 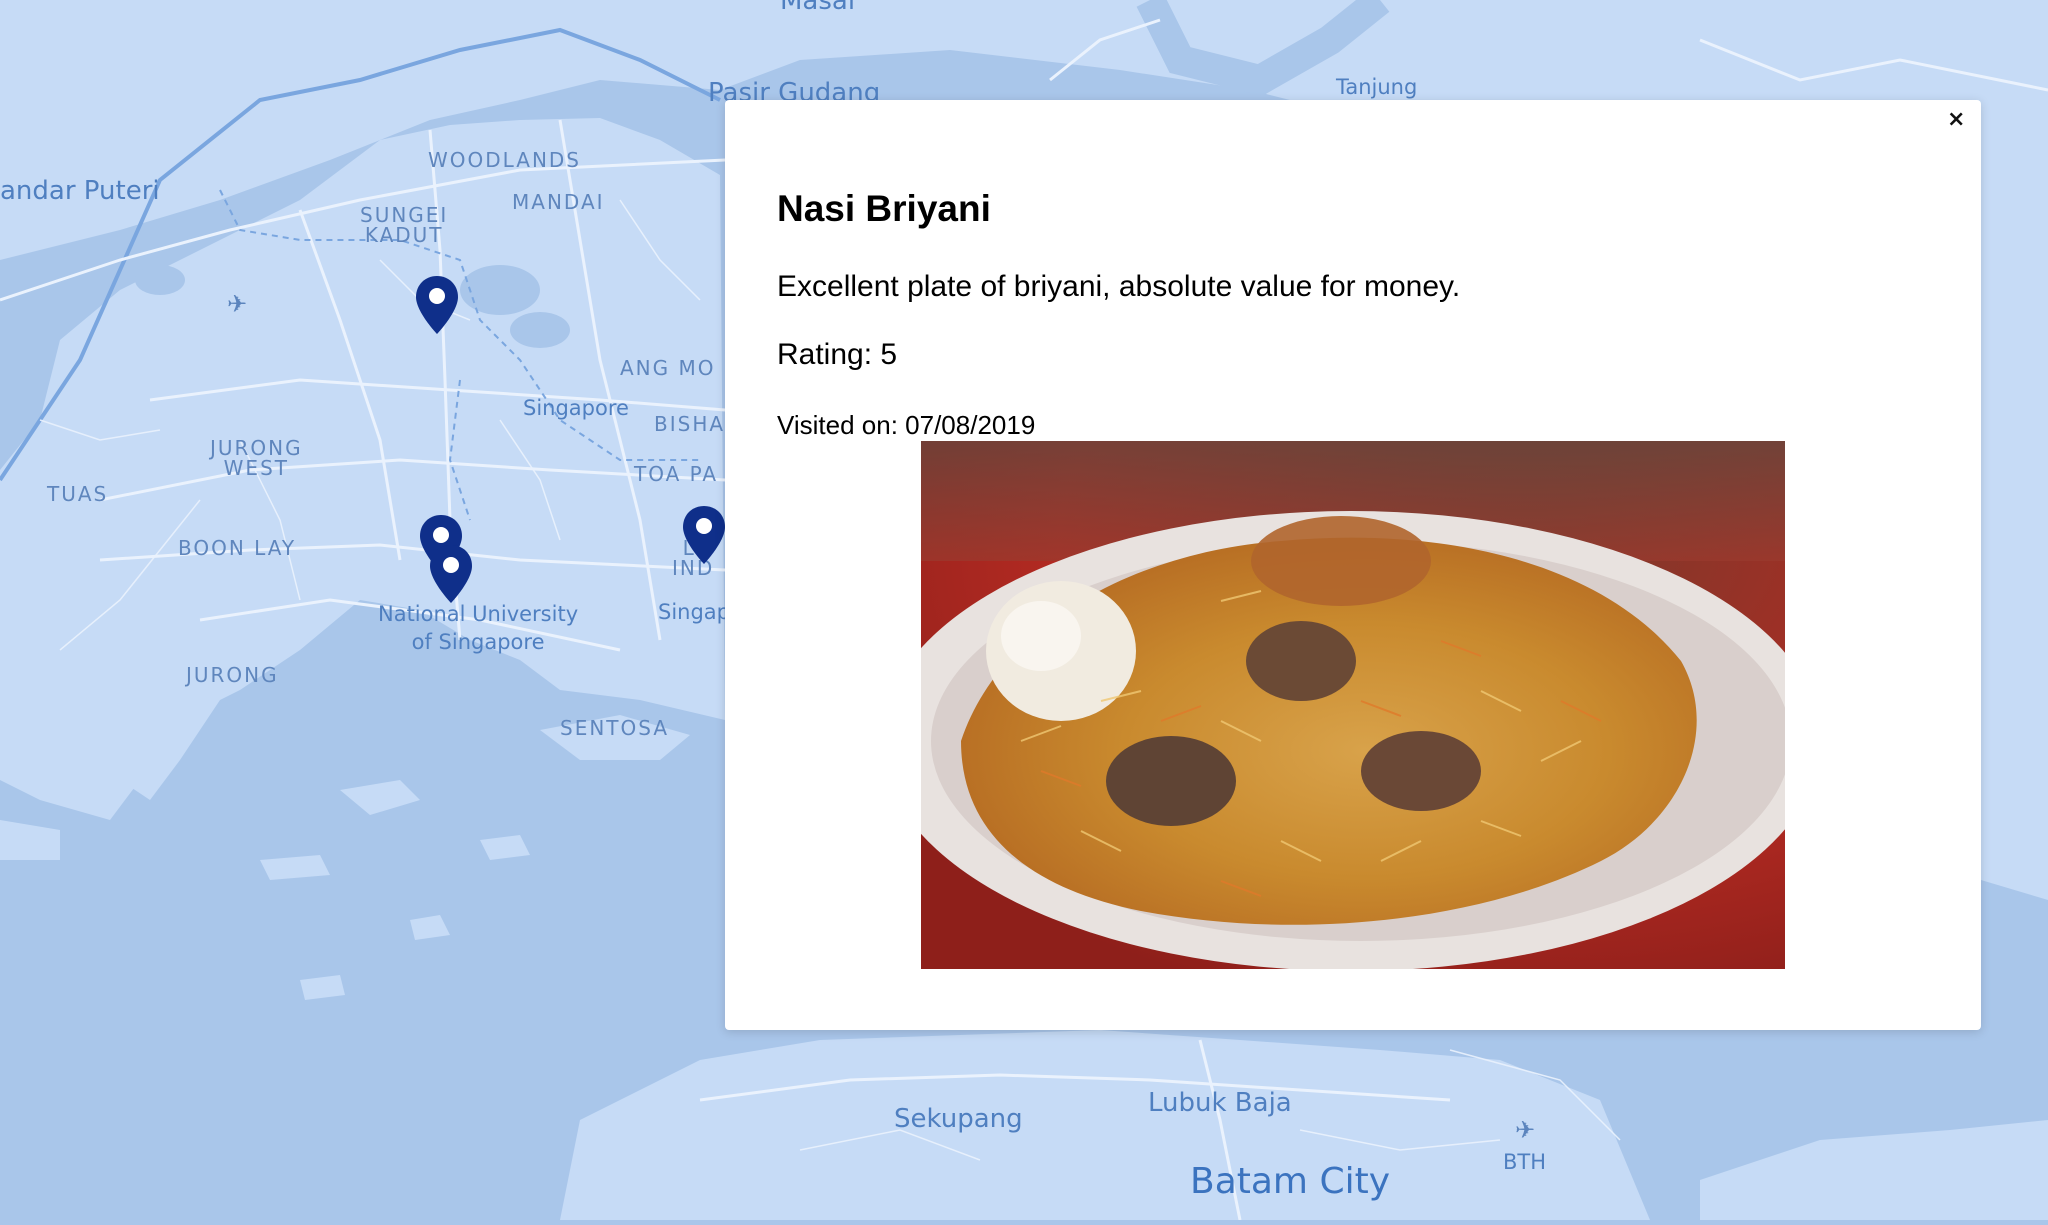 What do you see at coordinates (504, 160) in the screenshot?
I see `map-label-woodlands: WOODLANDS` at bounding box center [504, 160].